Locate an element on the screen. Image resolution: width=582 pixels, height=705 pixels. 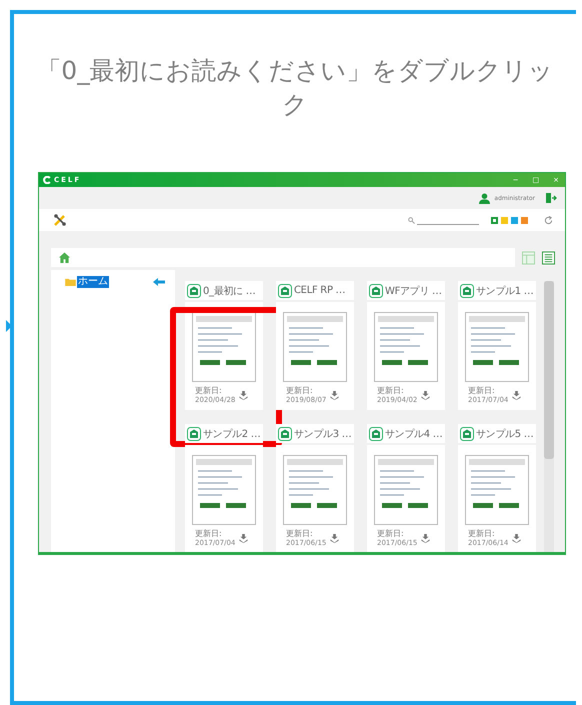
scrollbar-thumb is located at coordinates (549, 370).